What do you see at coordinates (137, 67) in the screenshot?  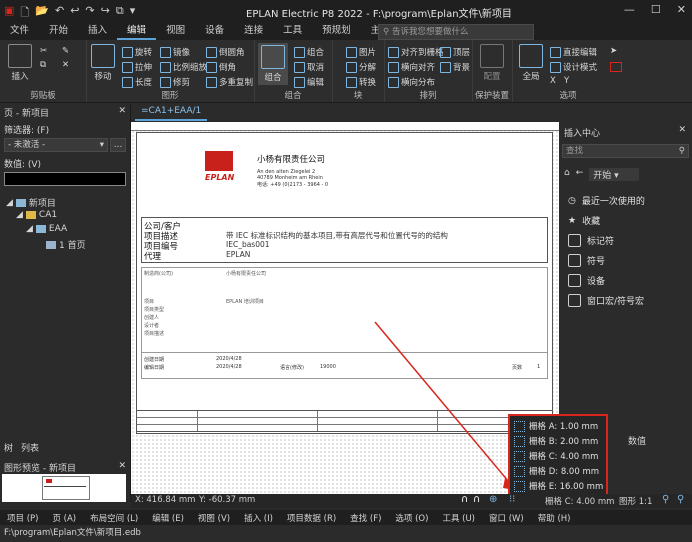 I see `stretch-button: 拉伸` at bounding box center [137, 67].